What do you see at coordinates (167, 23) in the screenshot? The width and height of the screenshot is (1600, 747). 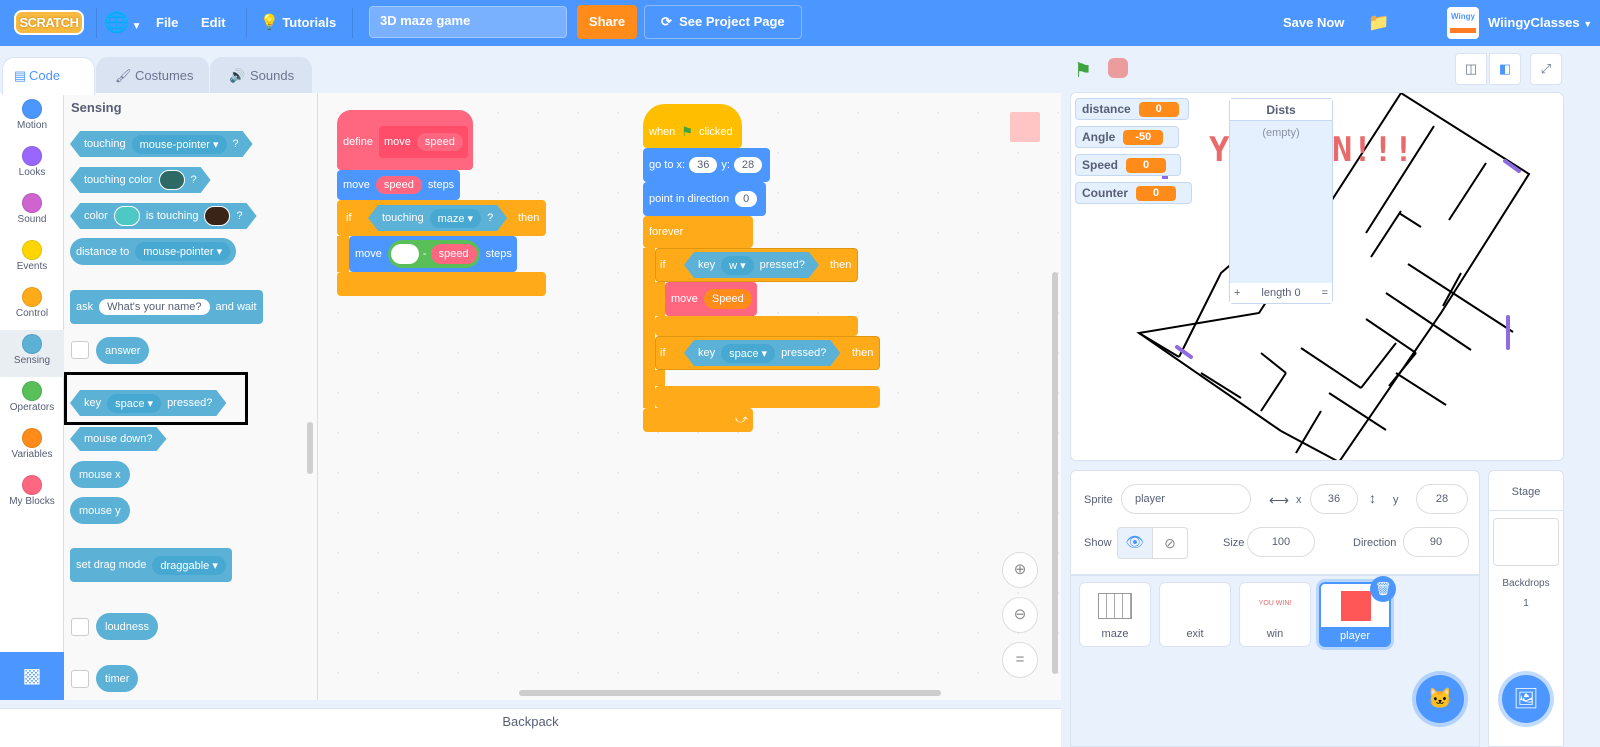 I see `file-menu: File` at bounding box center [167, 23].